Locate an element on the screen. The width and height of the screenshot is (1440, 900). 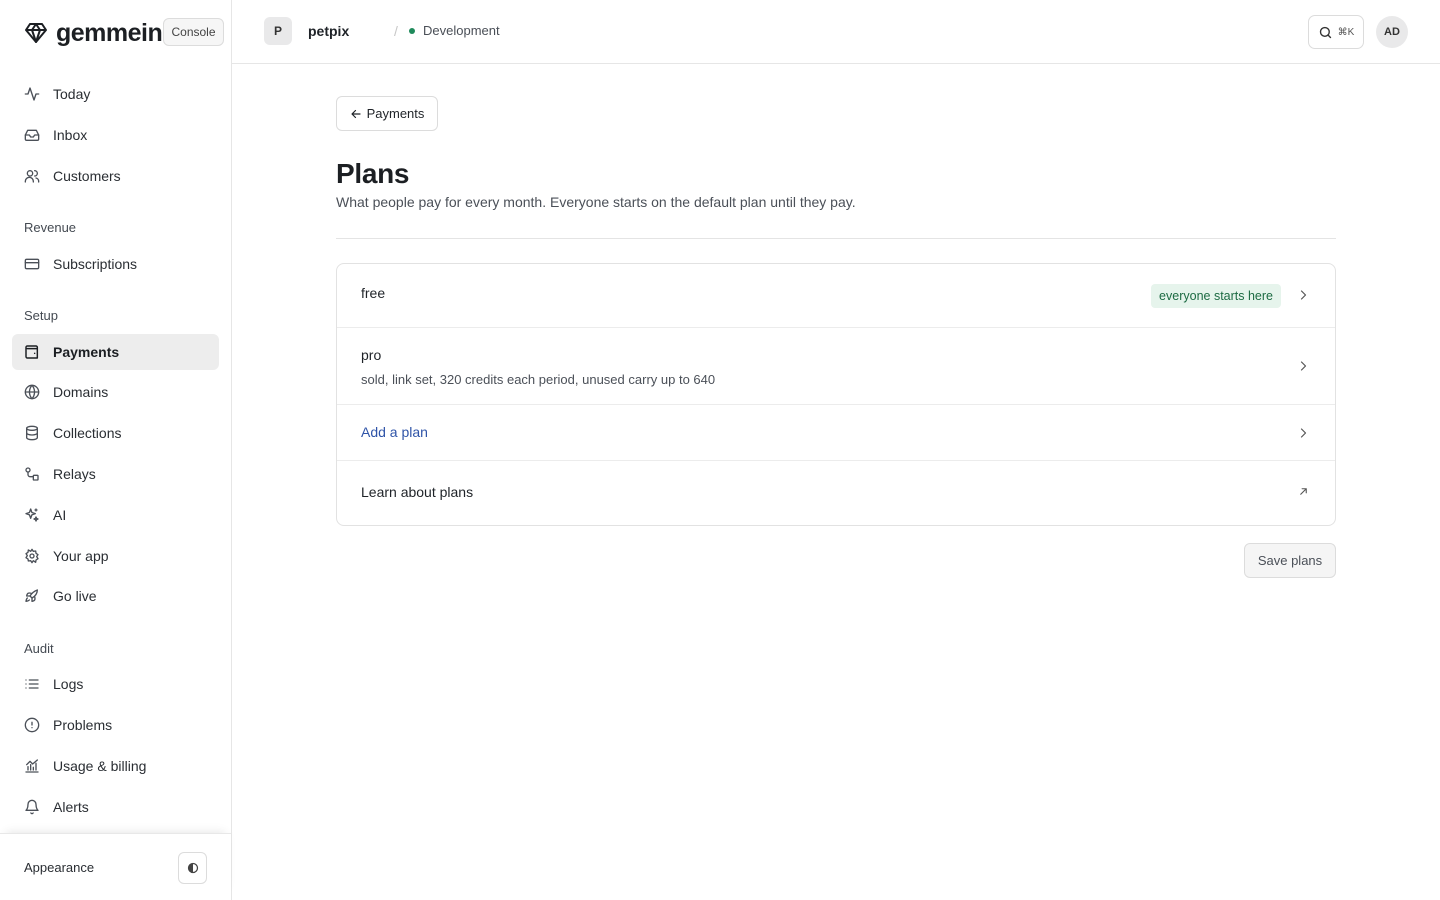
wallet-icon is located at coordinates (32, 352).